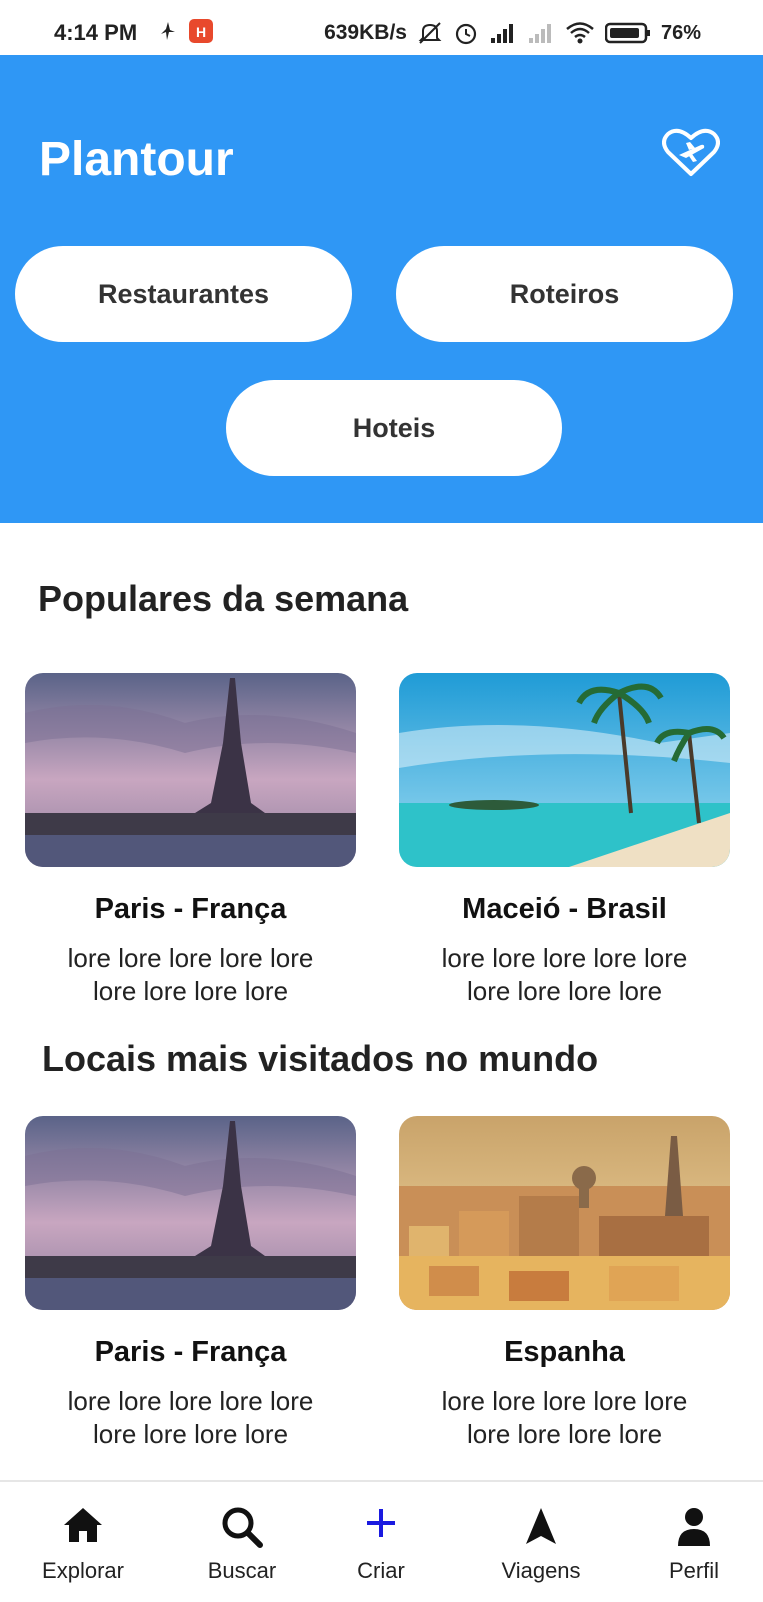 This screenshot has height=1602, width=763. I want to click on nav-viagens: Viagens, so click(541, 1542).